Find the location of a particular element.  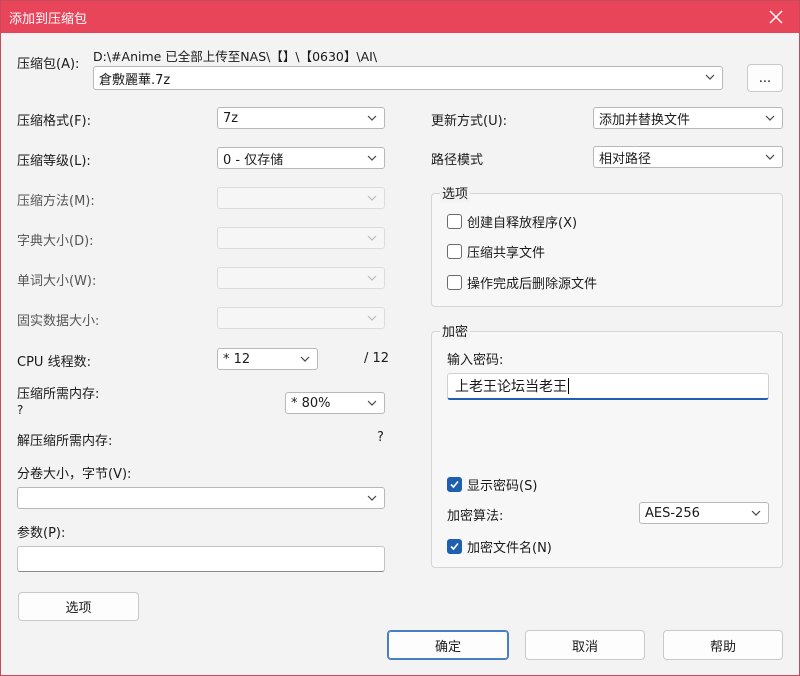

decompress-memory-value: ? is located at coordinates (380, 437).